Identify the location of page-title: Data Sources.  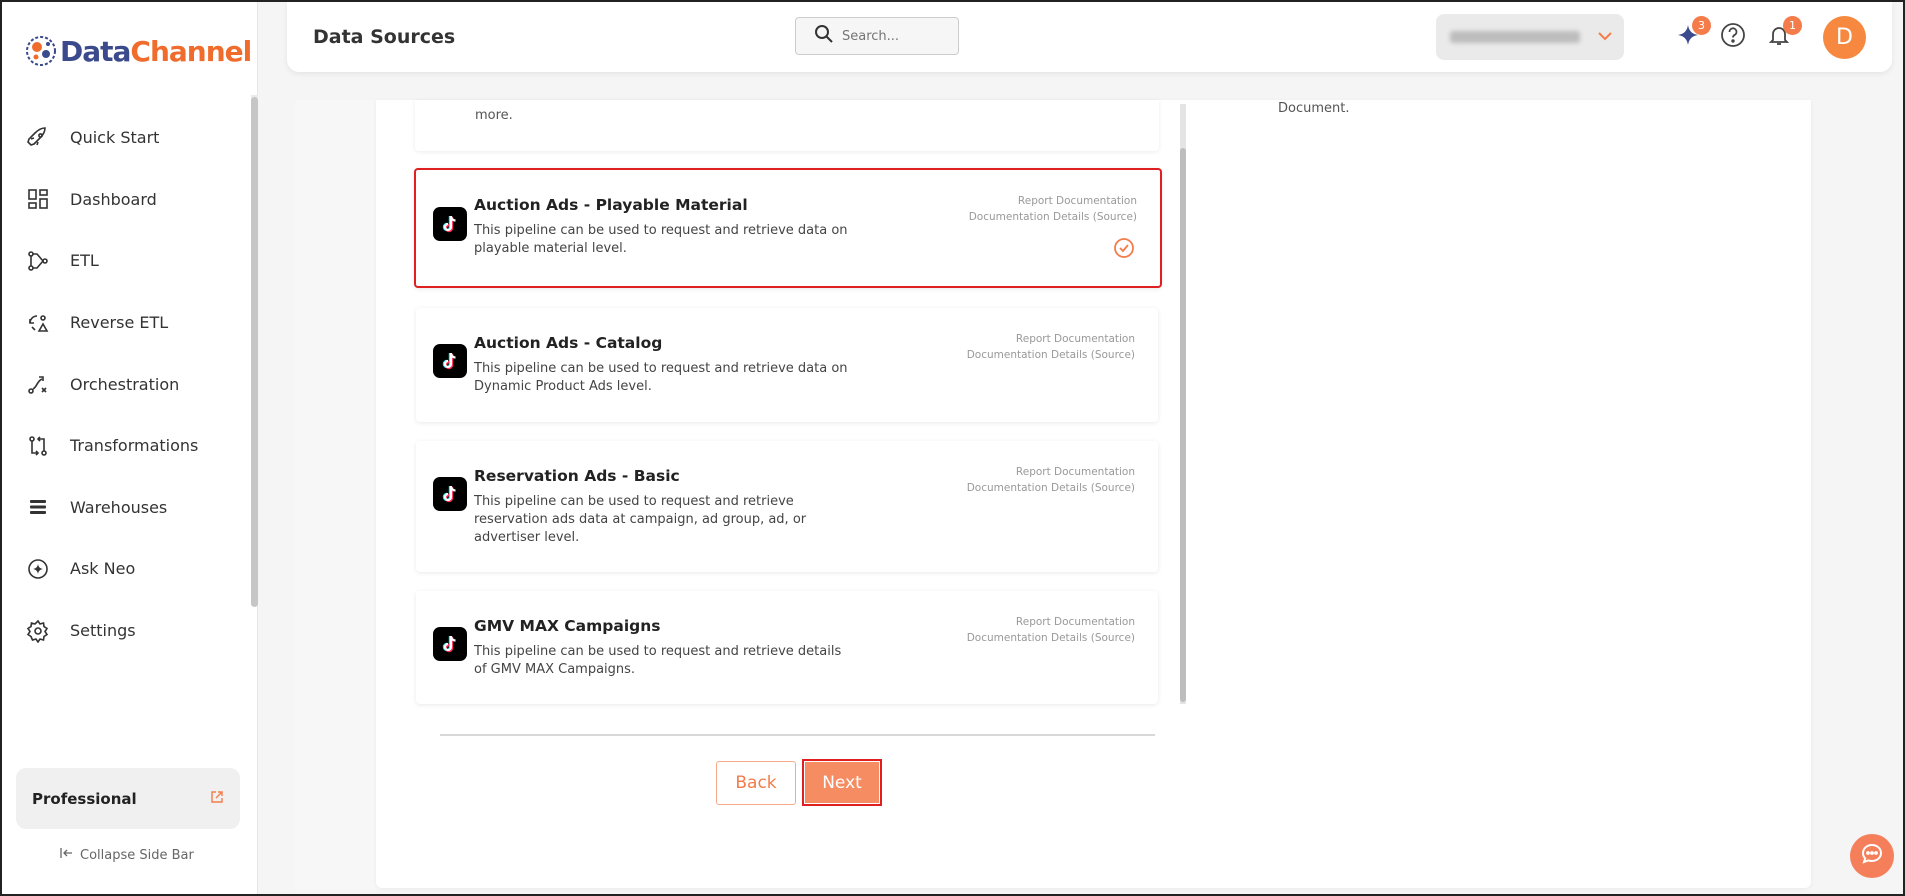
(384, 37).